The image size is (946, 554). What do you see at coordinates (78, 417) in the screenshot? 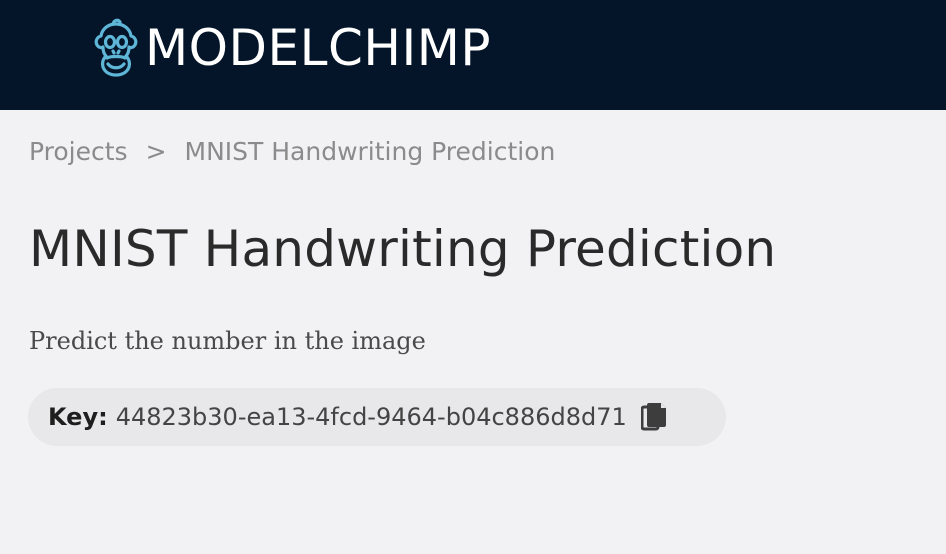
I see `key-label: Key:` at bounding box center [78, 417].